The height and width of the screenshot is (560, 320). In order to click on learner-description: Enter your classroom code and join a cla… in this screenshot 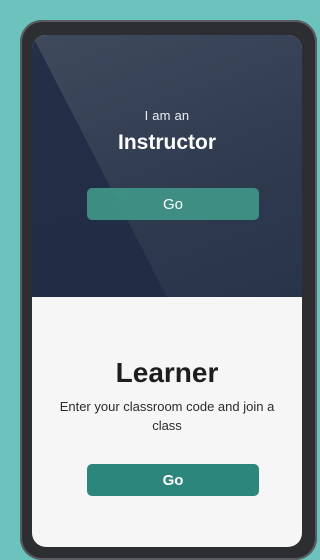, I will do `click(167, 416)`.